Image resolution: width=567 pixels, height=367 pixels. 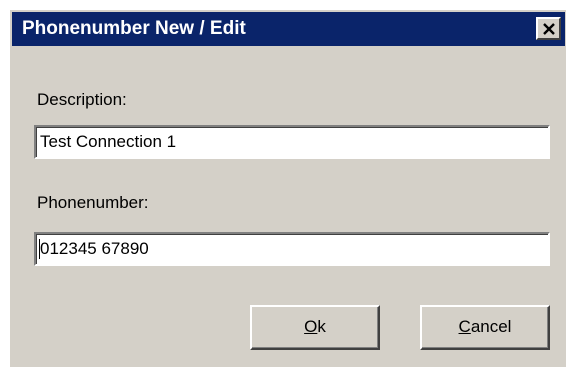 I want to click on ok-button: Ok, so click(x=315, y=327).